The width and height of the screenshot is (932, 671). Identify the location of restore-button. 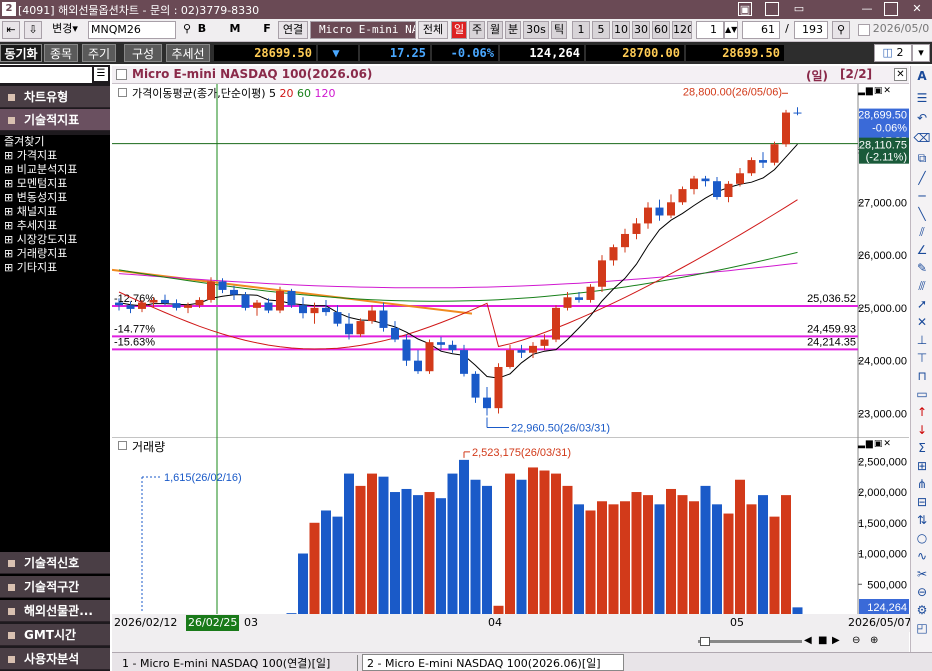
(772, 9).